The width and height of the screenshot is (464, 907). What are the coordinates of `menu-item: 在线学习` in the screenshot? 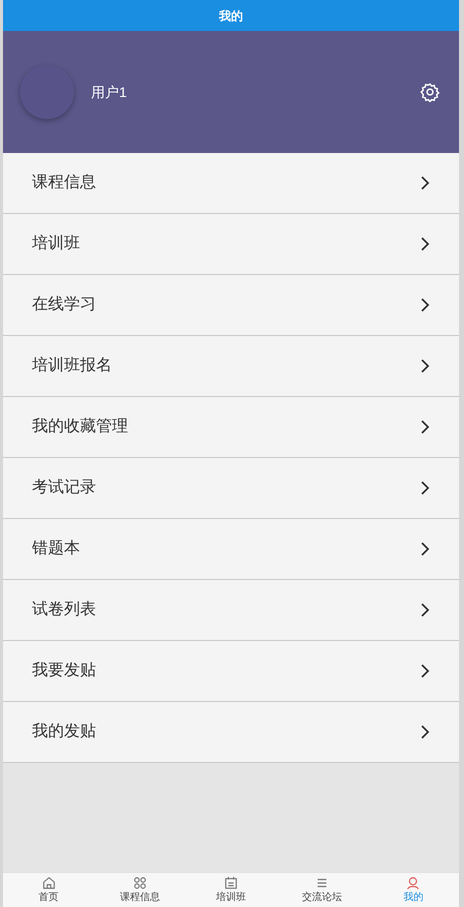 It's located at (231, 305).